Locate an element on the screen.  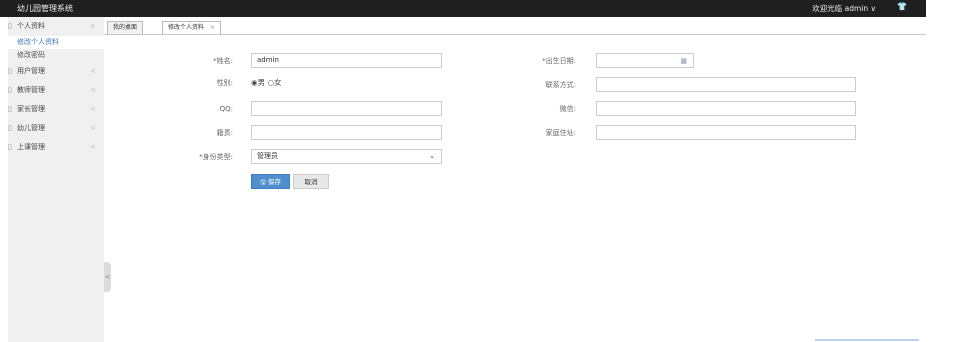
radio-female: ○女 is located at coordinates (274, 82).